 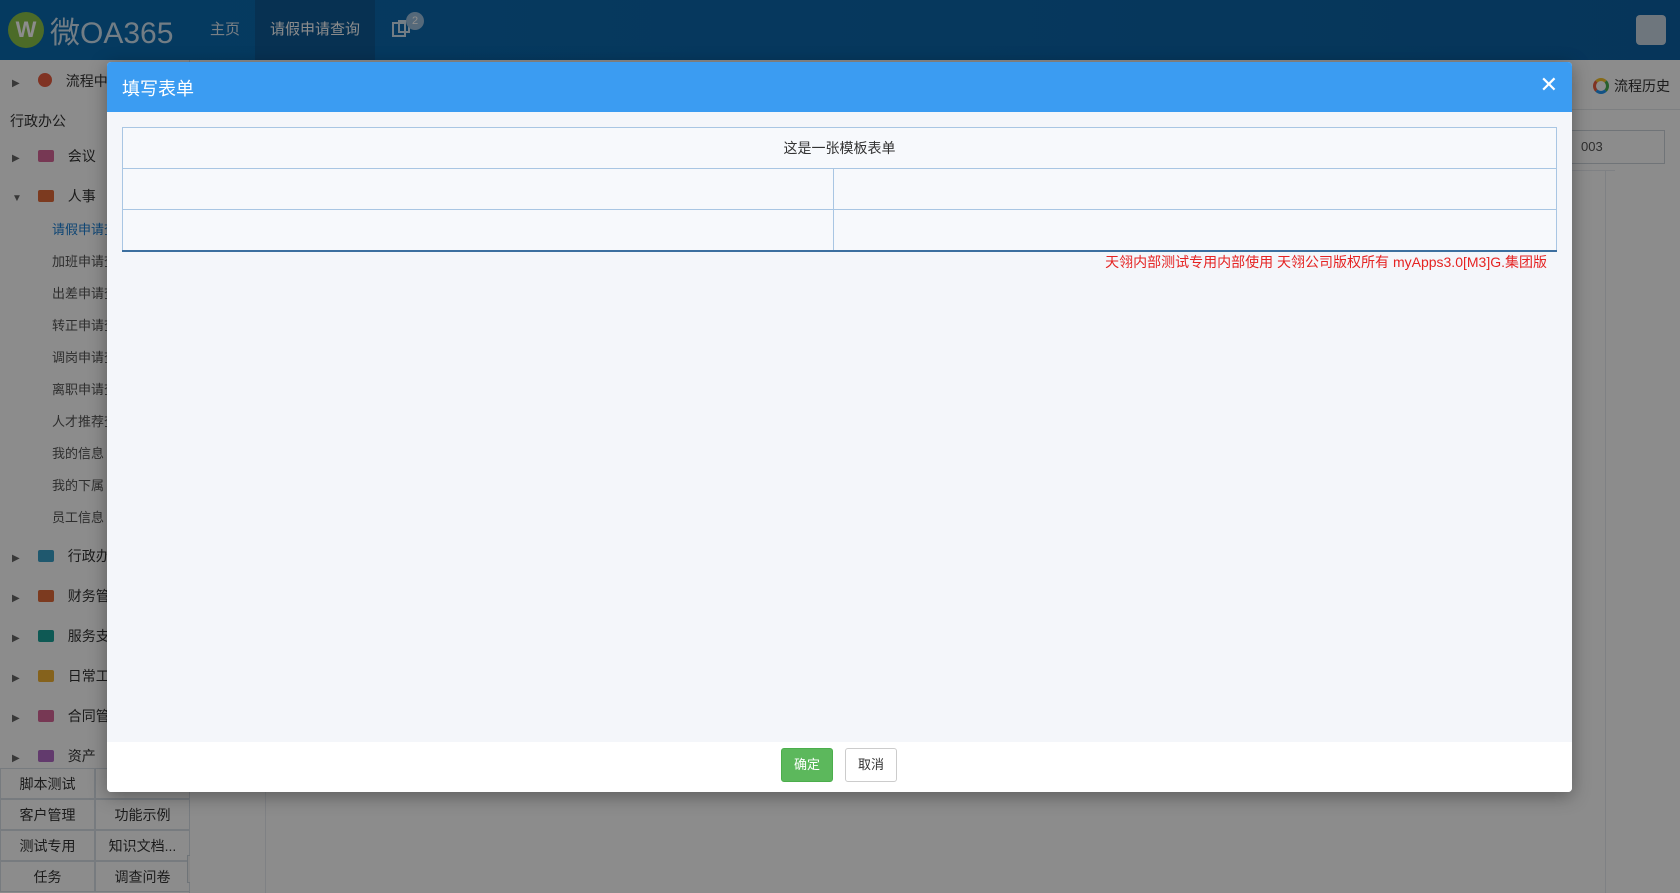 What do you see at coordinates (158, 89) in the screenshot?
I see `dialog-title: 填写表单` at bounding box center [158, 89].